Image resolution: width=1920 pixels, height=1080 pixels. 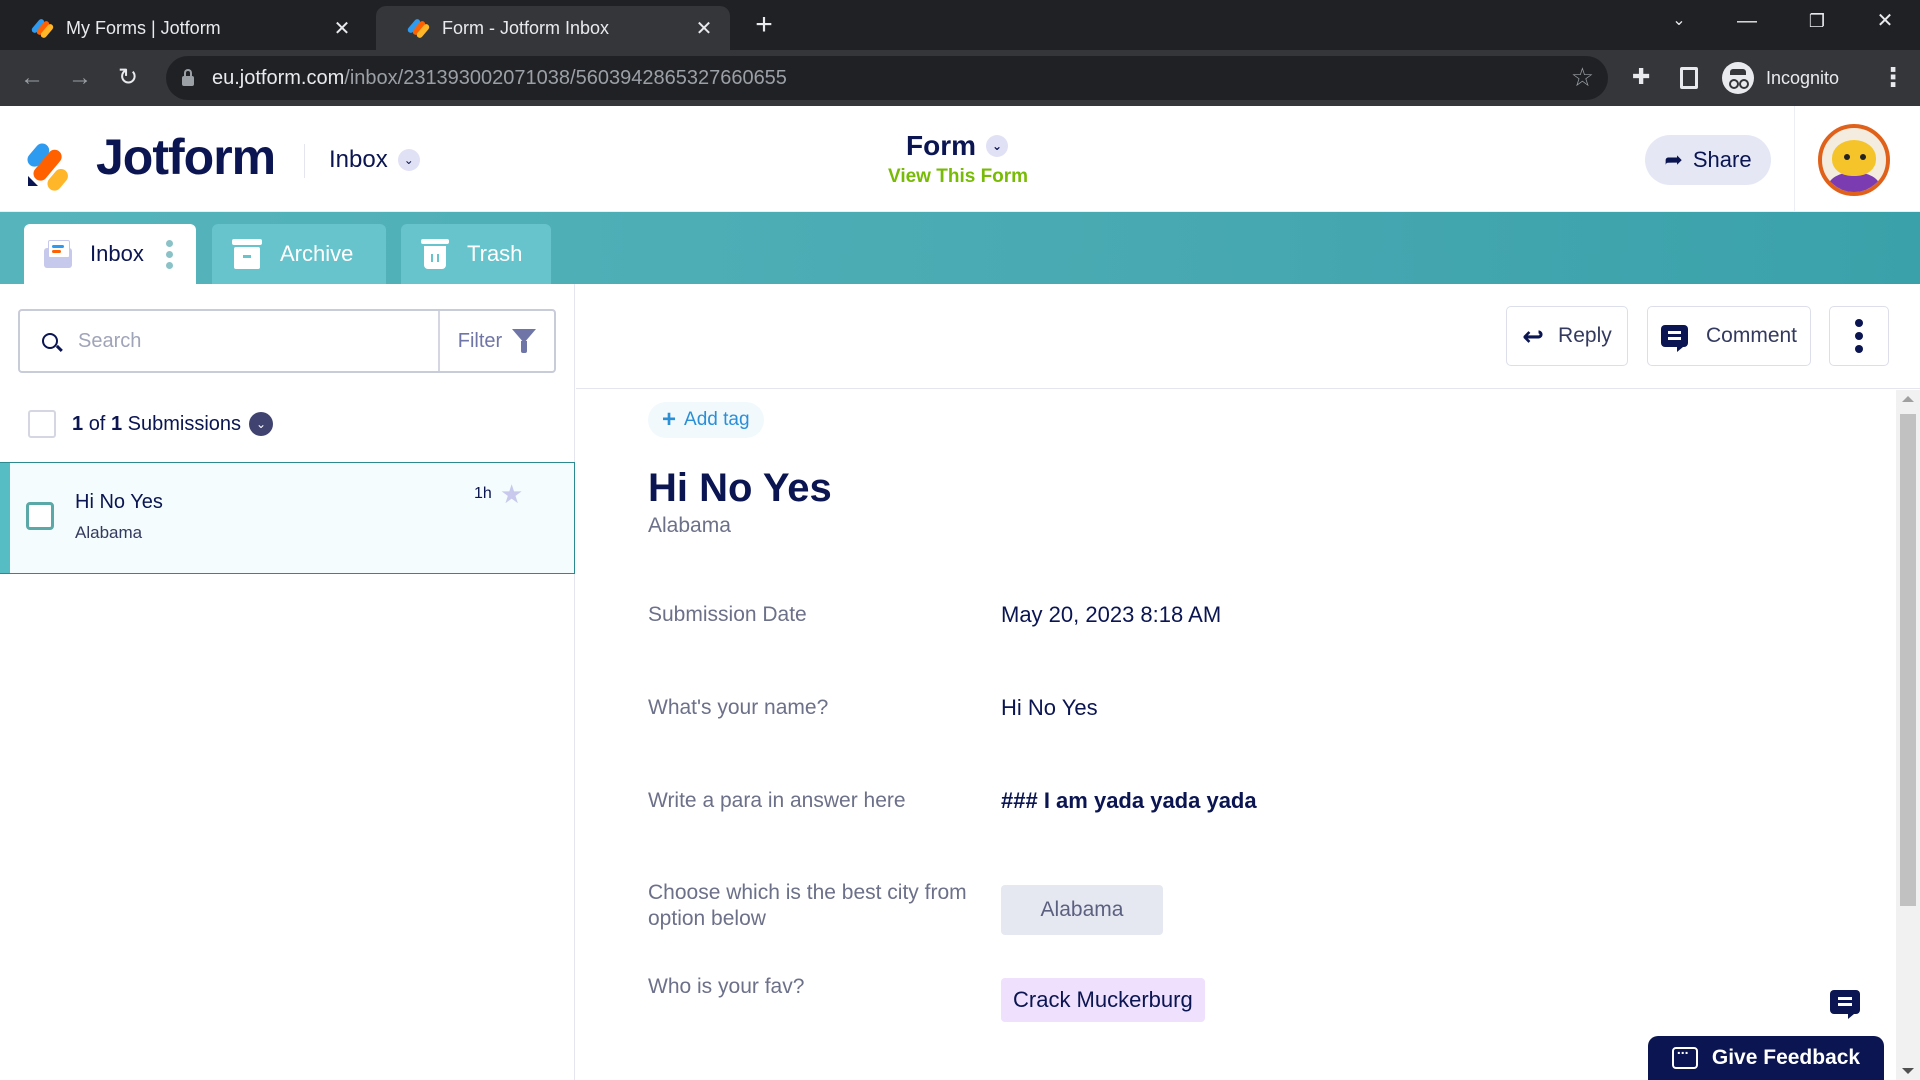 What do you see at coordinates (1533, 335) in the screenshot?
I see `reply-arrow-icon: ↩` at bounding box center [1533, 335].